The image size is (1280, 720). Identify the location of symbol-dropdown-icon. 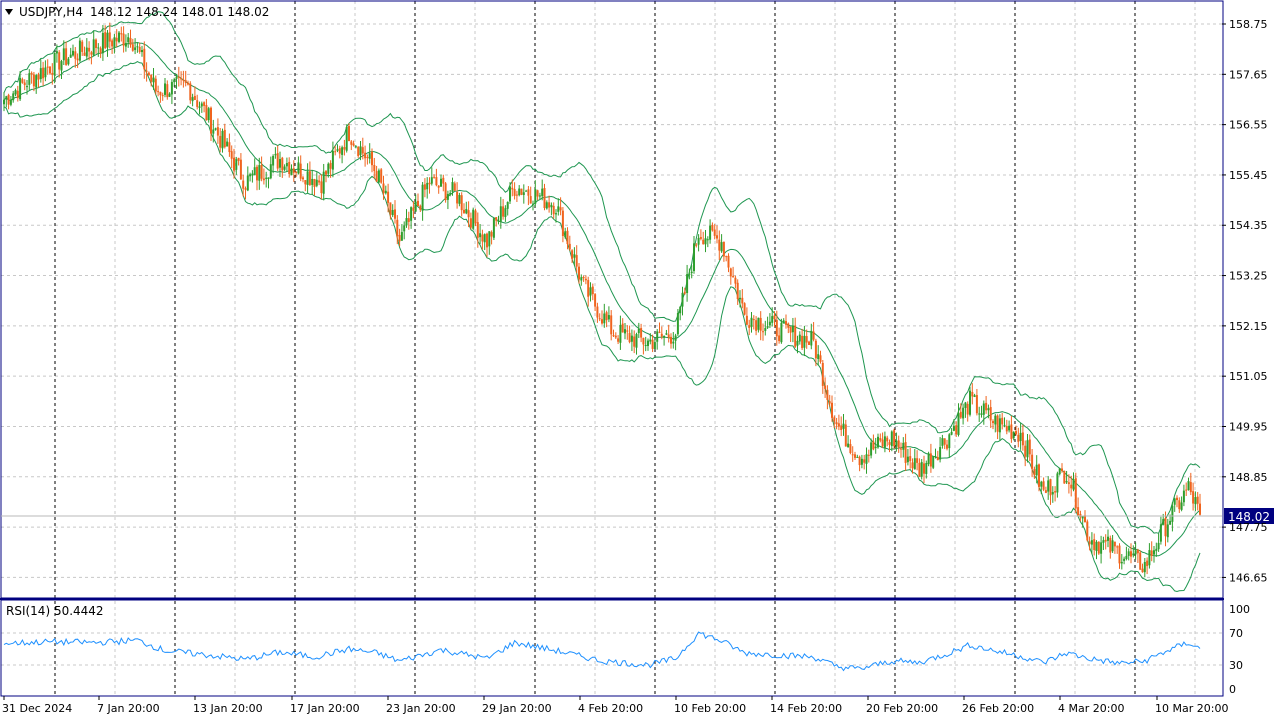
(9, 12).